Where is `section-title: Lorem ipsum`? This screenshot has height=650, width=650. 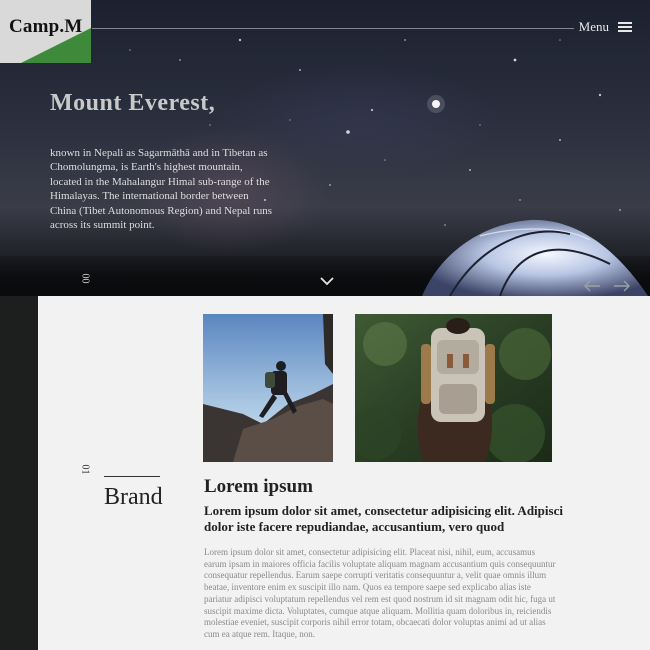 section-title: Lorem ipsum is located at coordinates (258, 486).